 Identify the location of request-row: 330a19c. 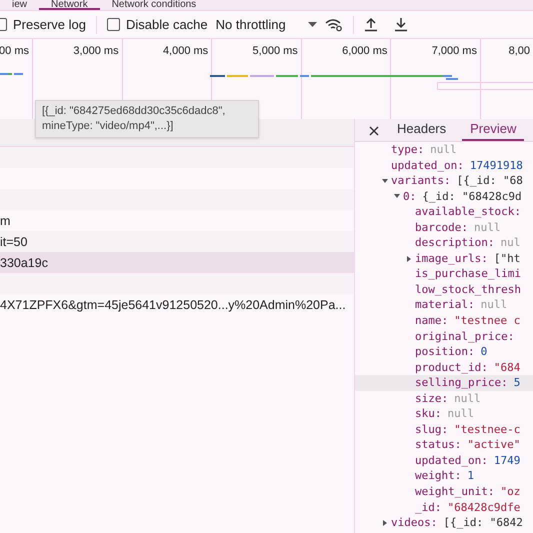
(177, 262).